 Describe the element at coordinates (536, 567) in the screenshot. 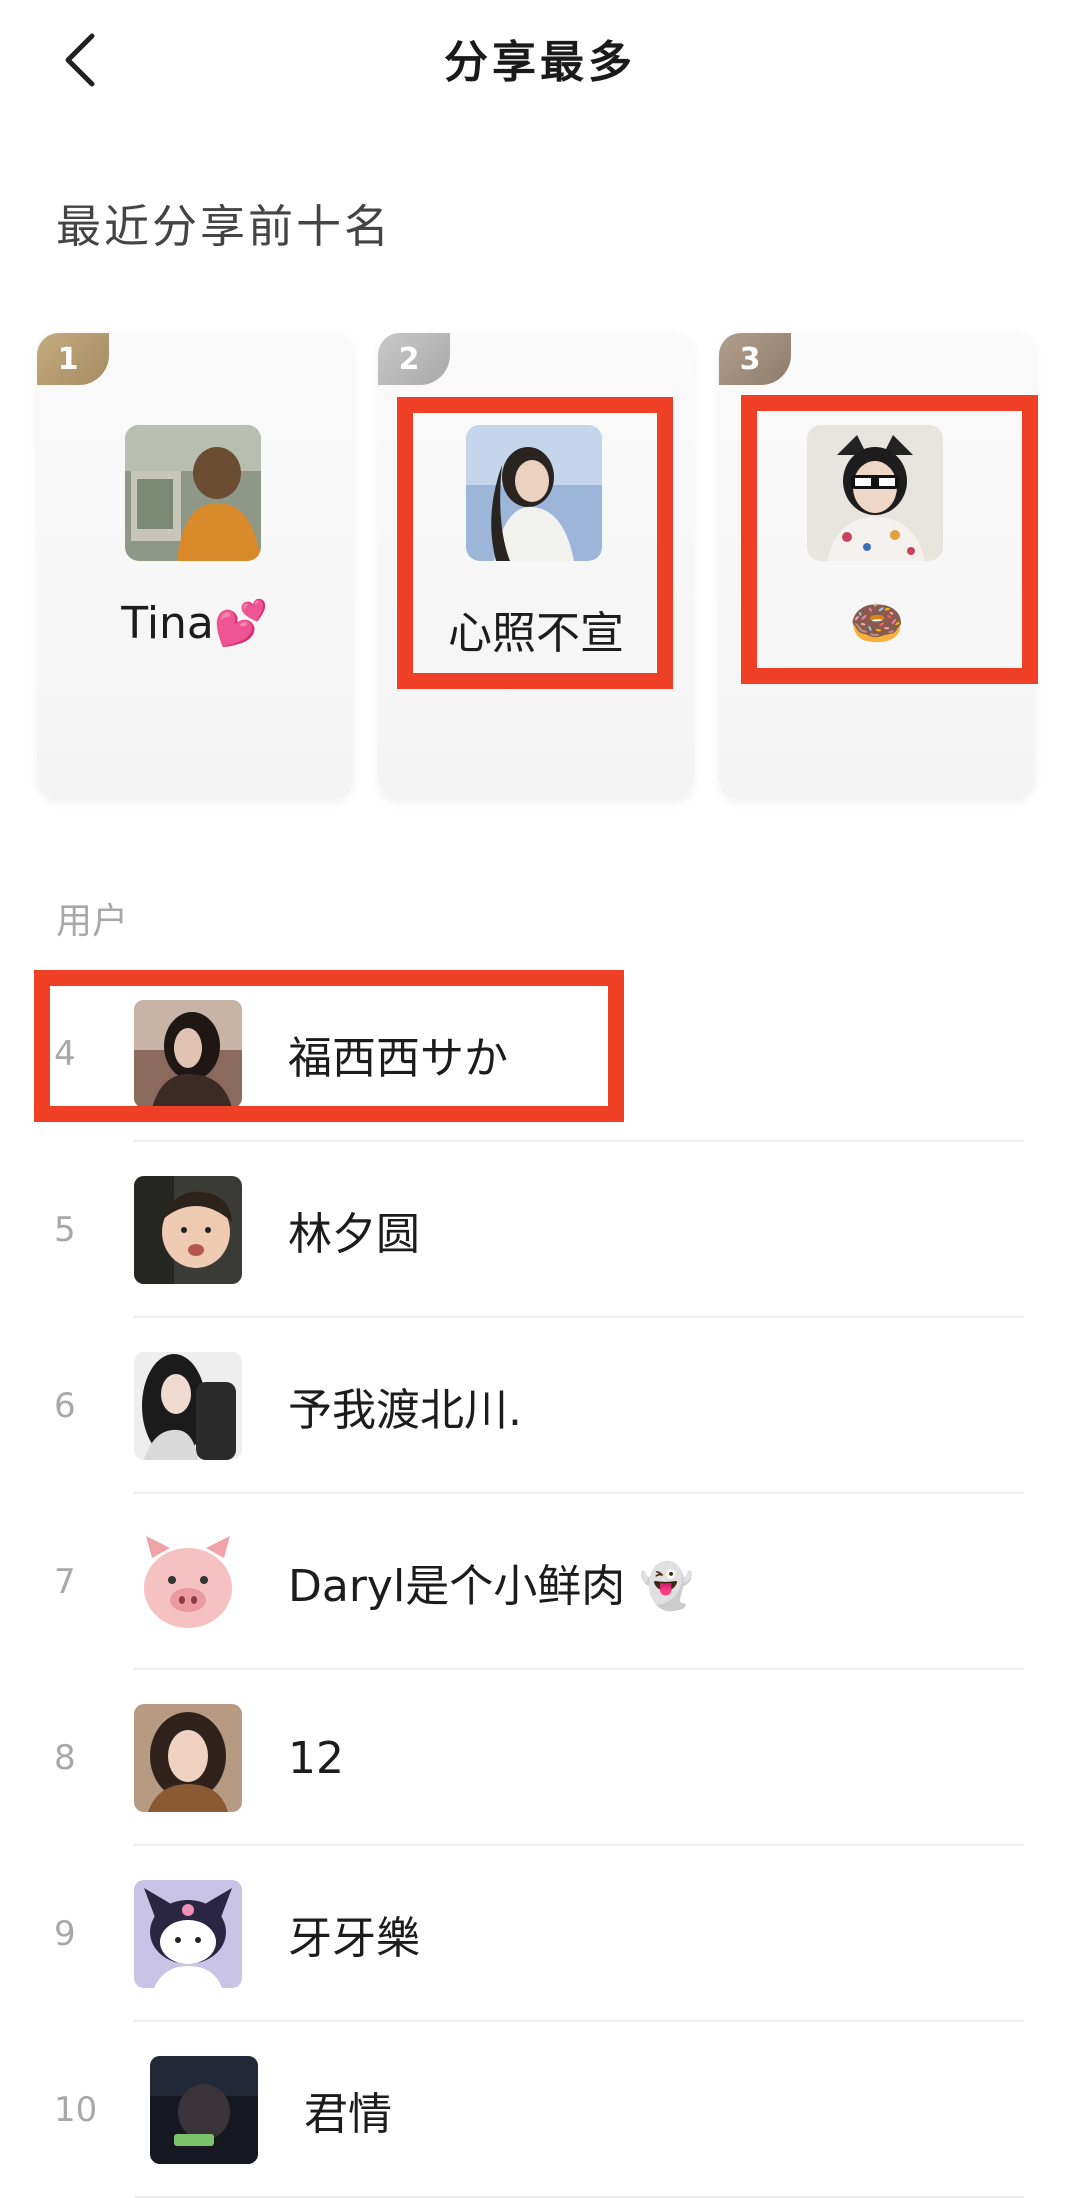

I see `top-user-card-2: 2 心照不宣` at that location.